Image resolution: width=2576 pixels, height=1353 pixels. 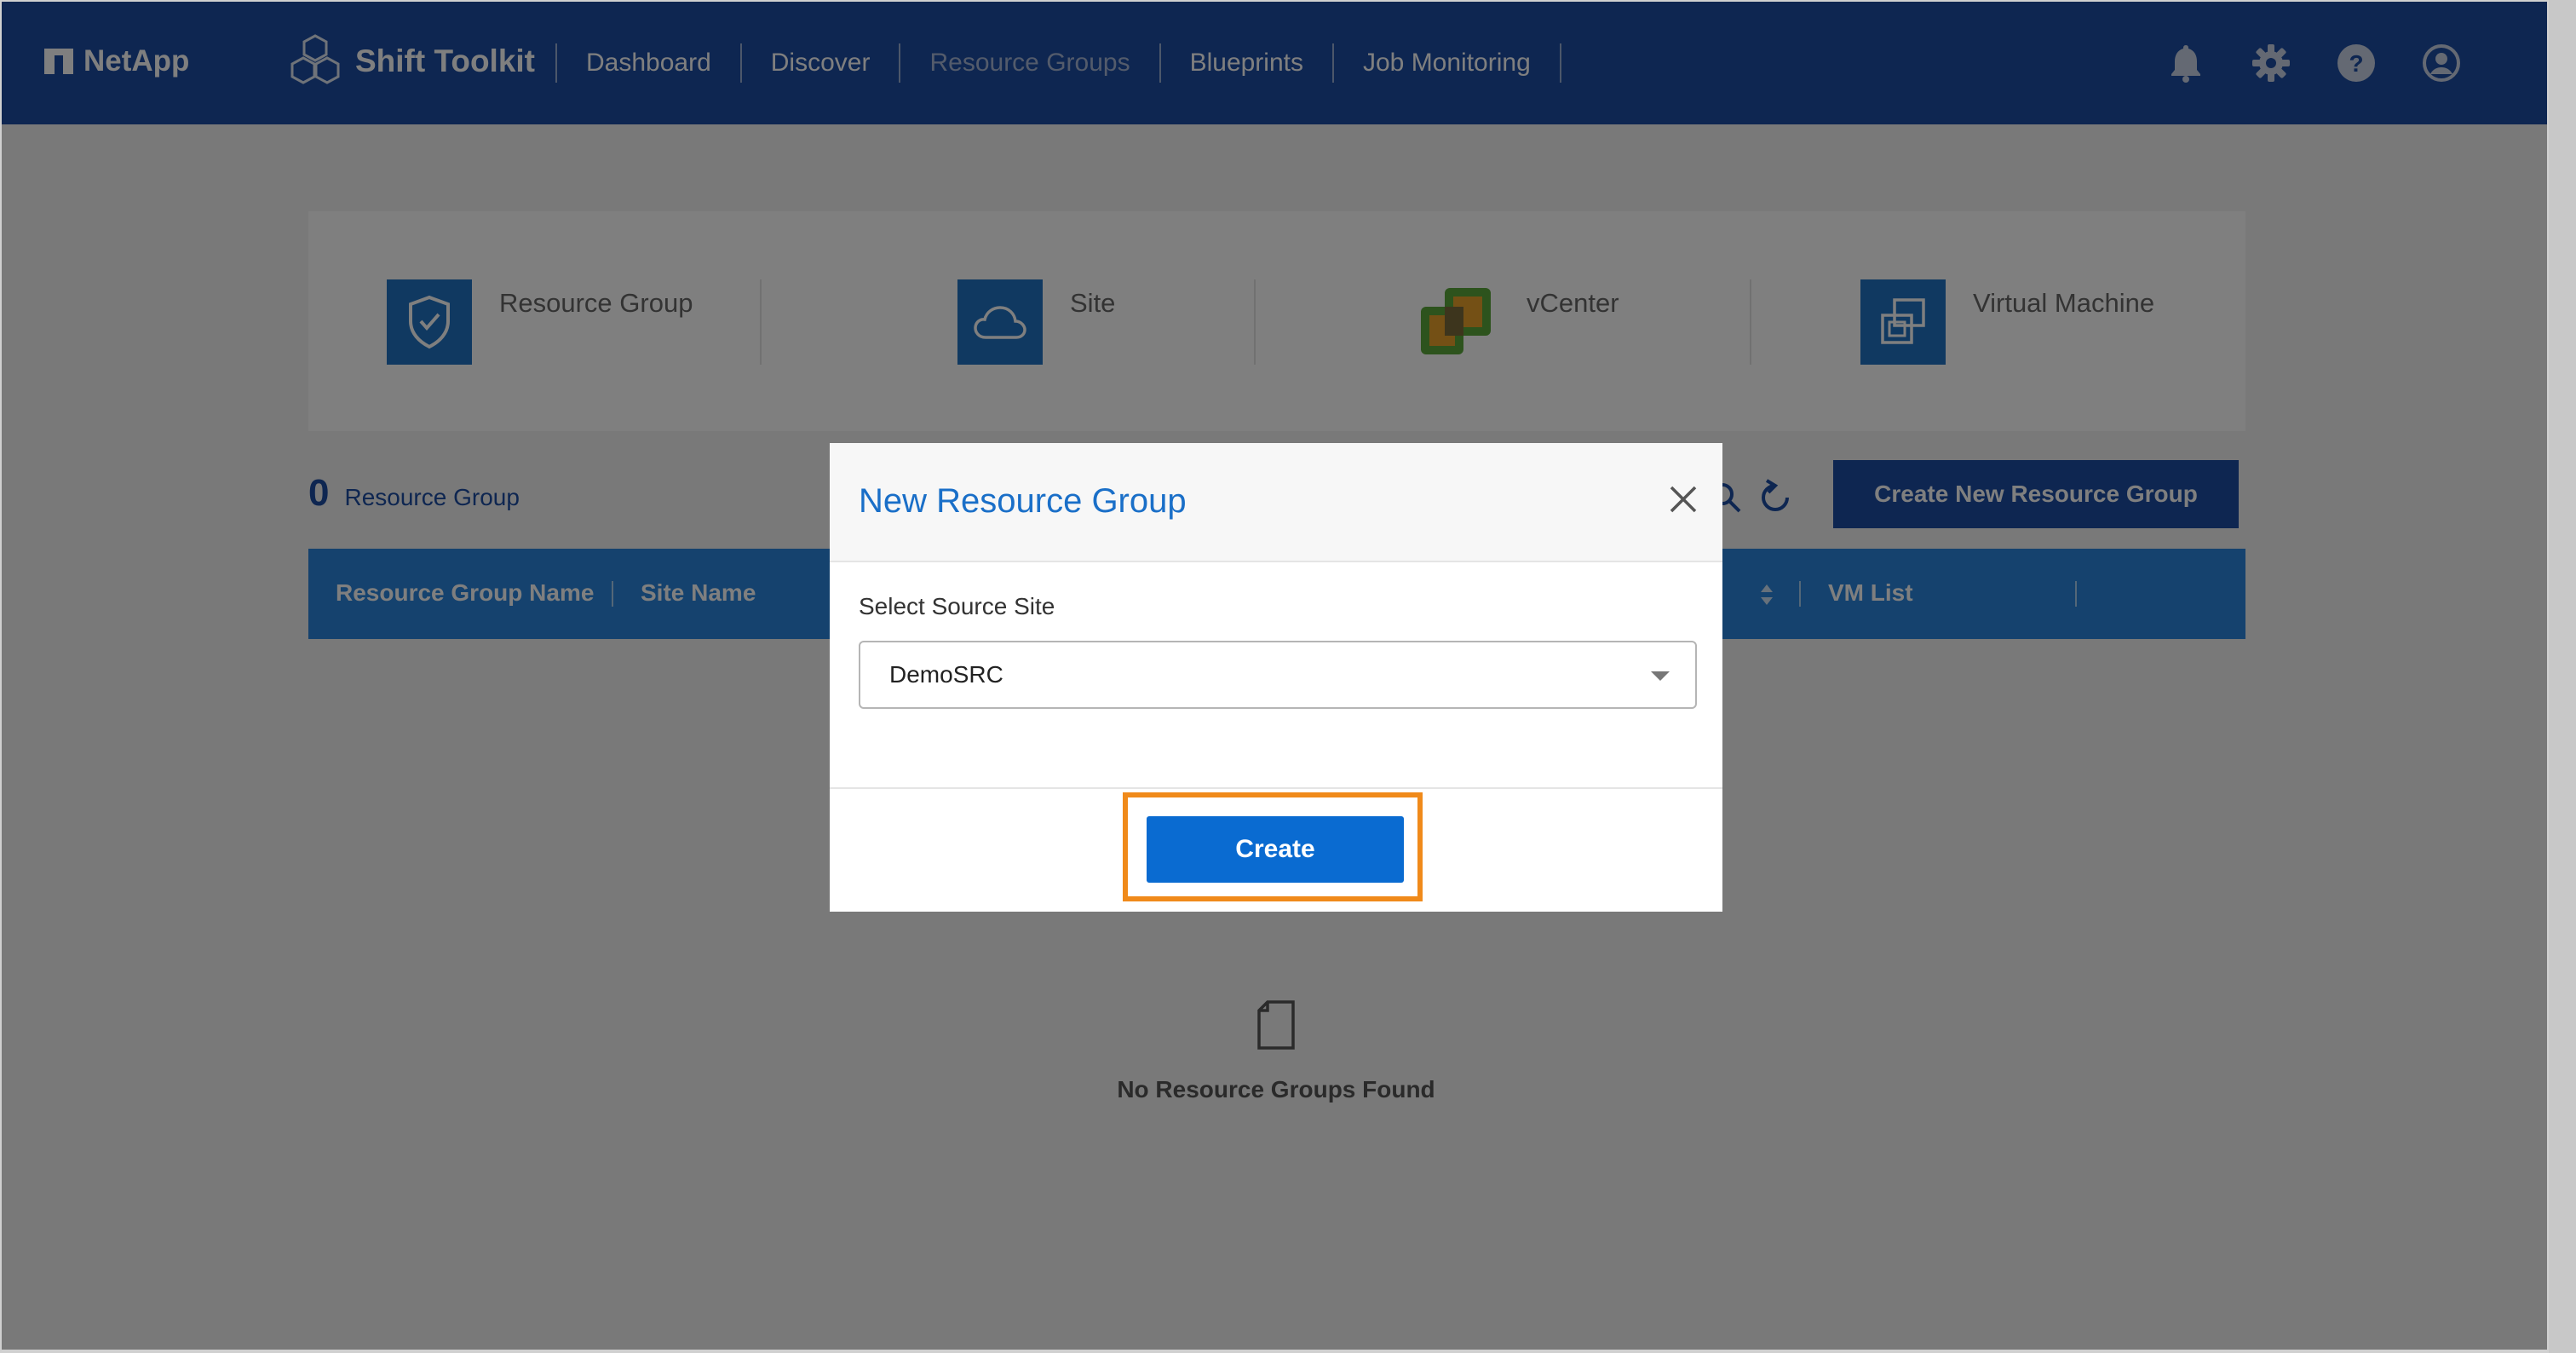 I want to click on dialog-footer-divider, so click(x=1276, y=788).